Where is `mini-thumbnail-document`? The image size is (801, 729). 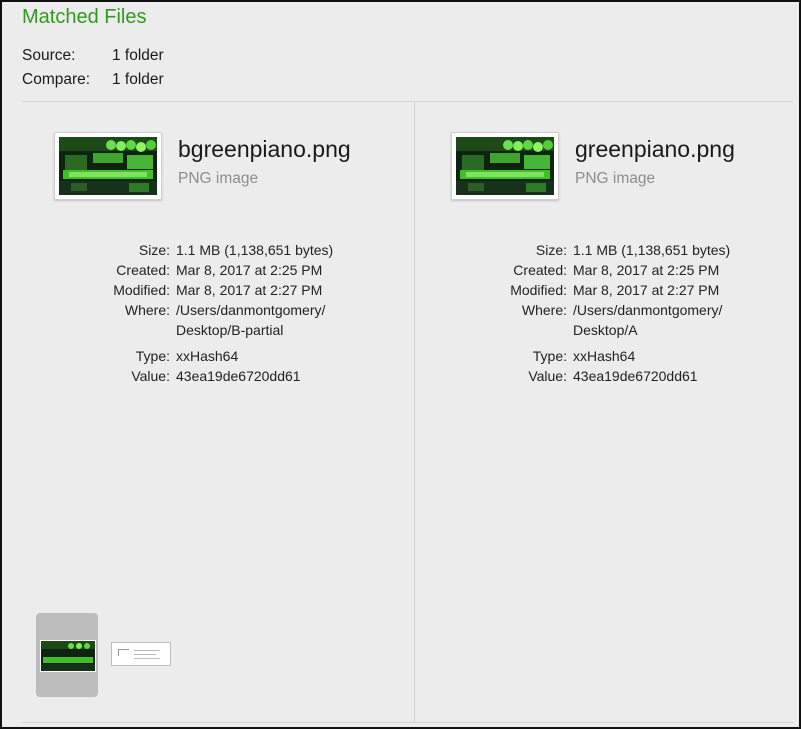
mini-thumbnail-document is located at coordinates (141, 654).